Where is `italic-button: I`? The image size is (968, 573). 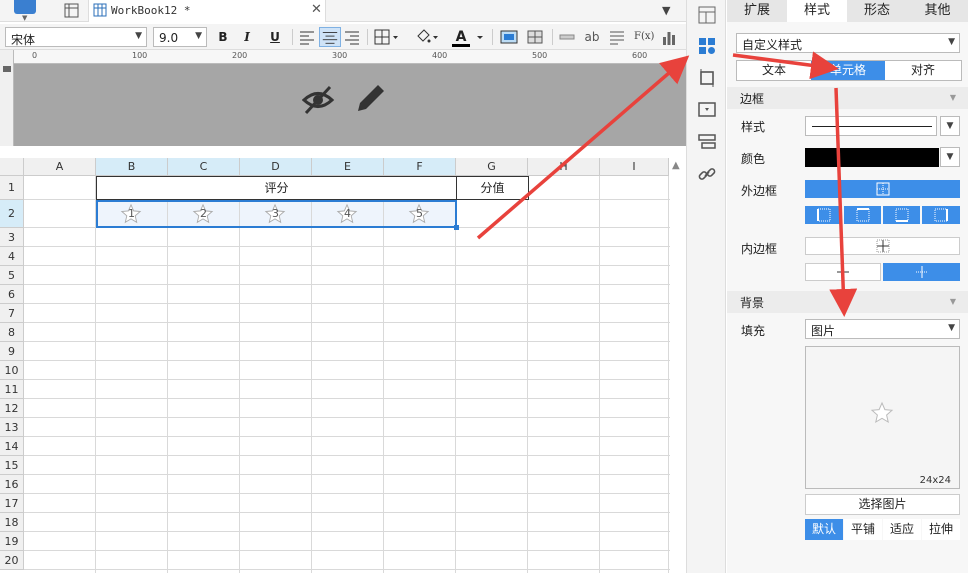
italic-button: I is located at coordinates (247, 37).